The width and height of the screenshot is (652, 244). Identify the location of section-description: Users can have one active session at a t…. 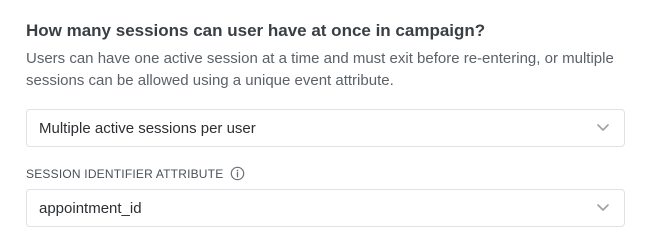
(320, 69).